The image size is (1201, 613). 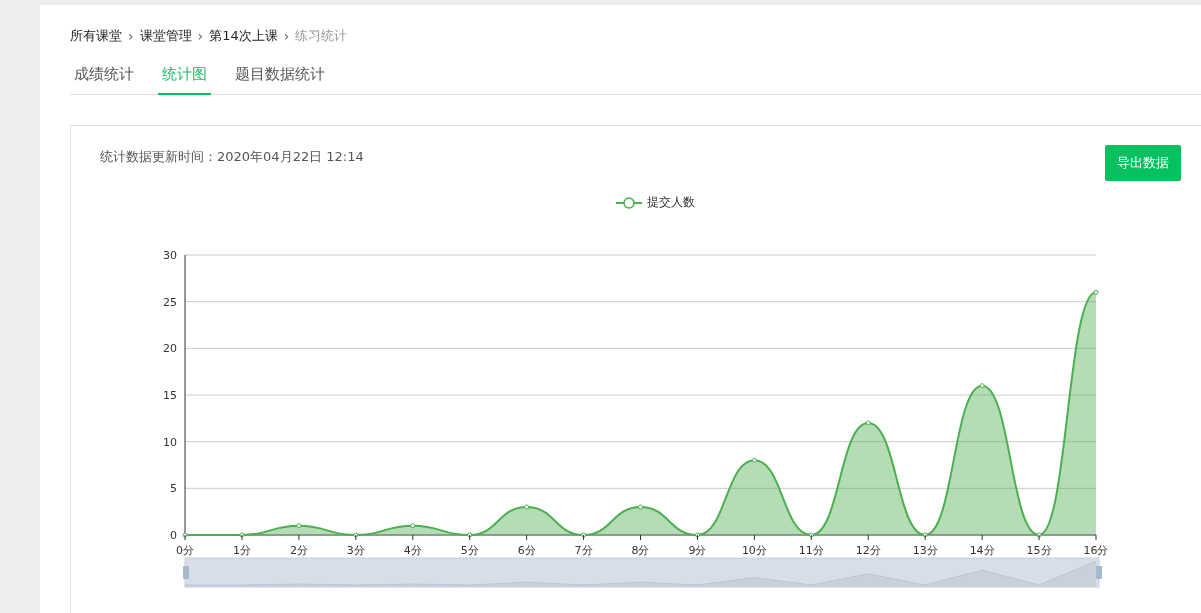 I want to click on tab: 成绩统计, so click(x=104, y=77).